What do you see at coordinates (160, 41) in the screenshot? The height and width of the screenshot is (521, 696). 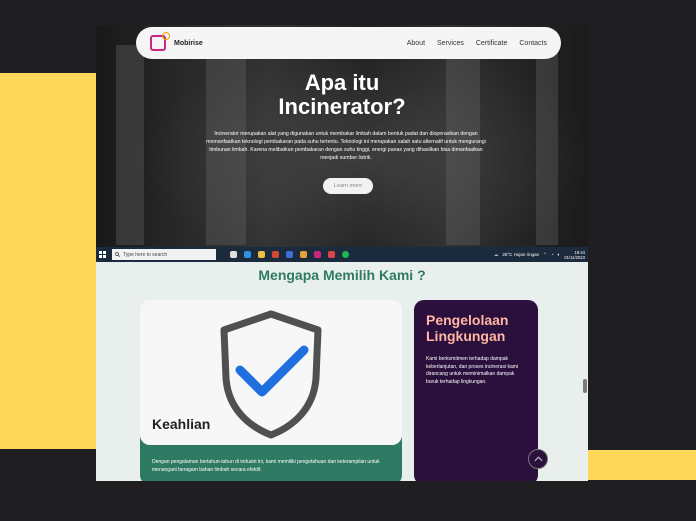 I see `brand-logo-icon` at bounding box center [160, 41].